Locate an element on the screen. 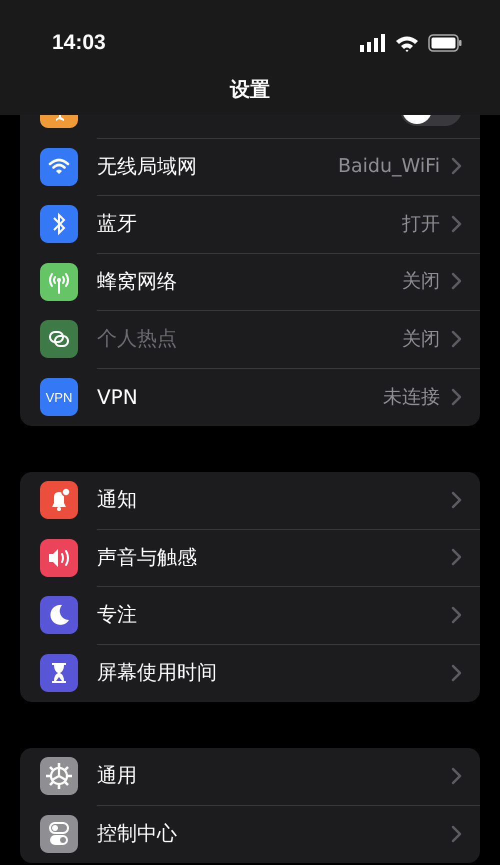 The image size is (500, 865). page-title: 设置 is located at coordinates (249, 89).